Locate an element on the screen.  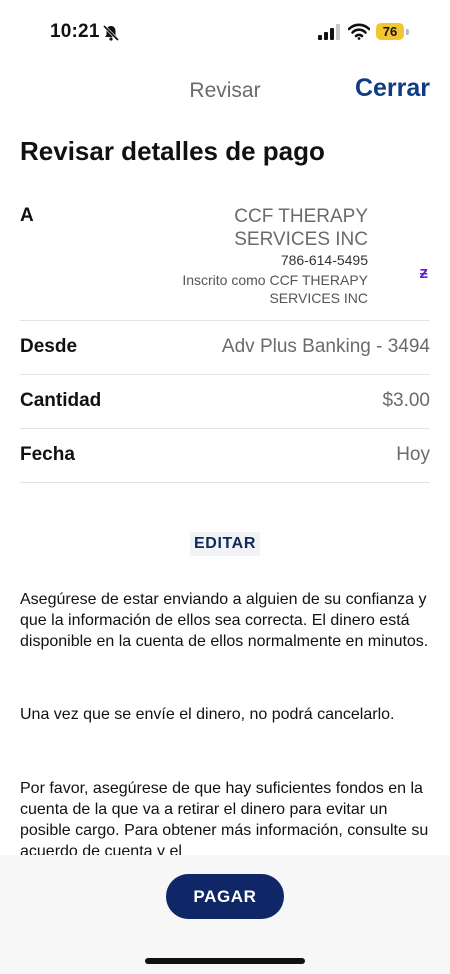
recipient-name: CCF THERAPY SERVICES INC is located at coordinates (301, 228).